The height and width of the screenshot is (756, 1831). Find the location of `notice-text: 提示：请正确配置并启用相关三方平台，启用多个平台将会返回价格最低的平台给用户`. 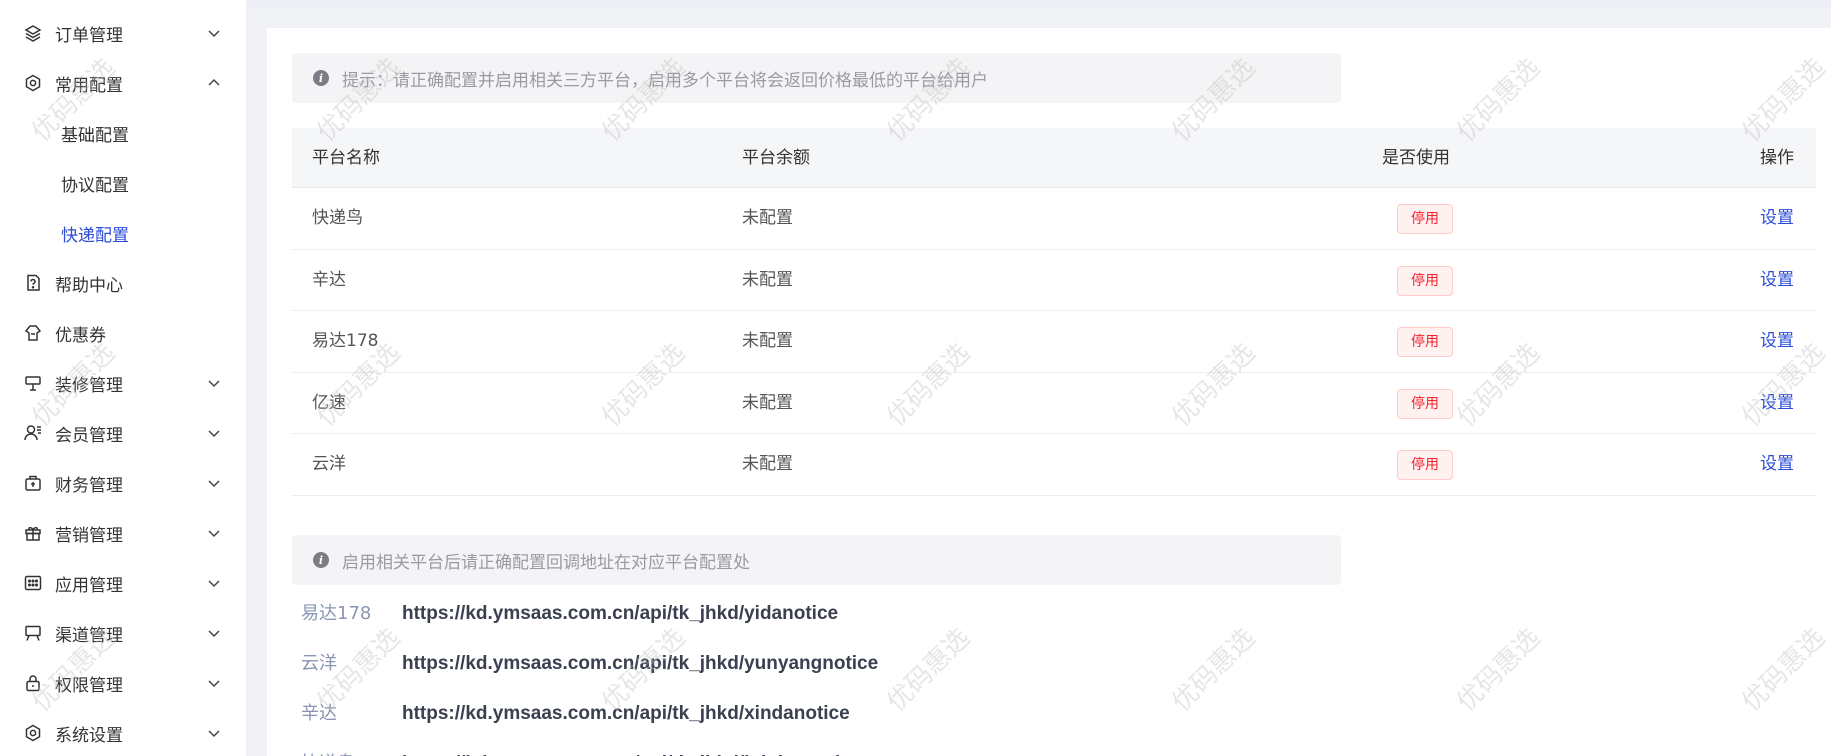

notice-text: 提示：请正确配置并启用相关三方平台，启用多个平台将会返回价格最低的平台给用户 is located at coordinates (665, 80).